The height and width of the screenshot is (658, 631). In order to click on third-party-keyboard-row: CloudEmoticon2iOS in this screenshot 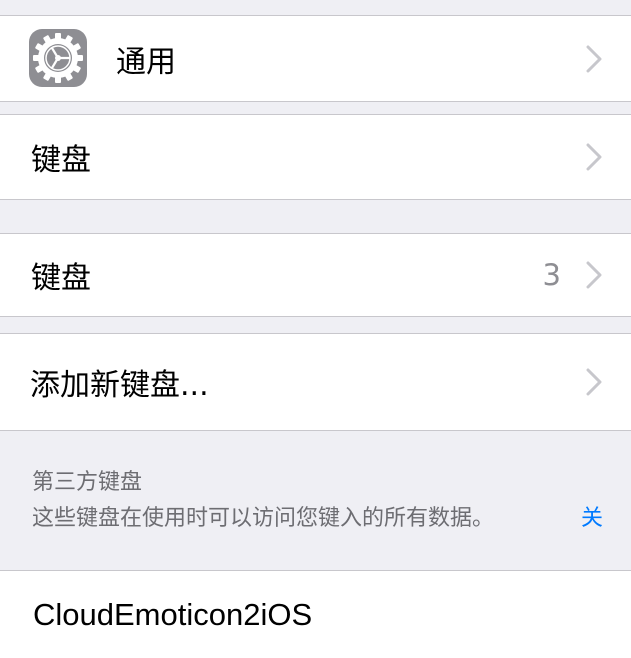, I will do `click(315, 614)`.